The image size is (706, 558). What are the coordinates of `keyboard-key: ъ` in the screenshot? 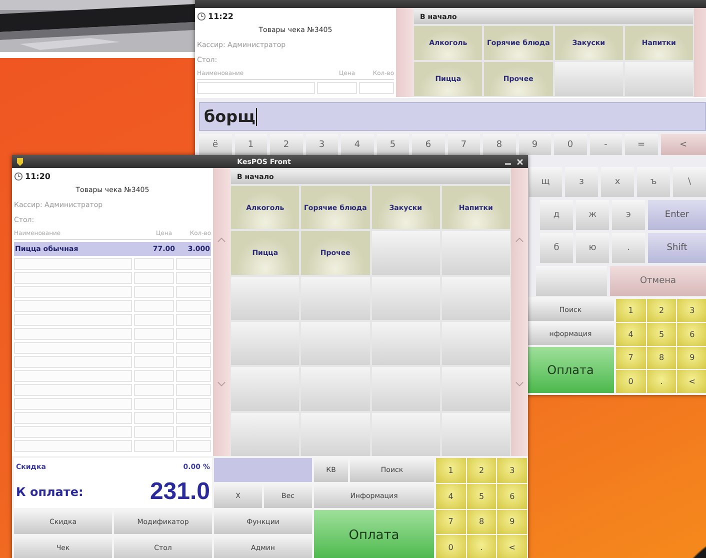 It's located at (653, 182).